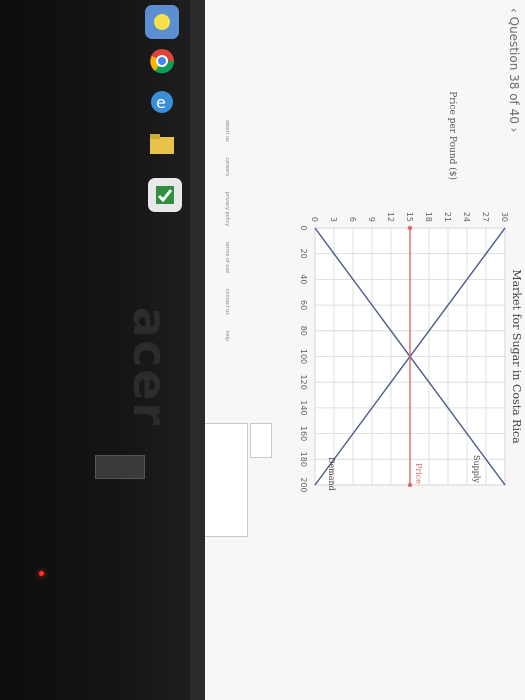  I want to click on y-tick-label: 18, so click(428, 217).